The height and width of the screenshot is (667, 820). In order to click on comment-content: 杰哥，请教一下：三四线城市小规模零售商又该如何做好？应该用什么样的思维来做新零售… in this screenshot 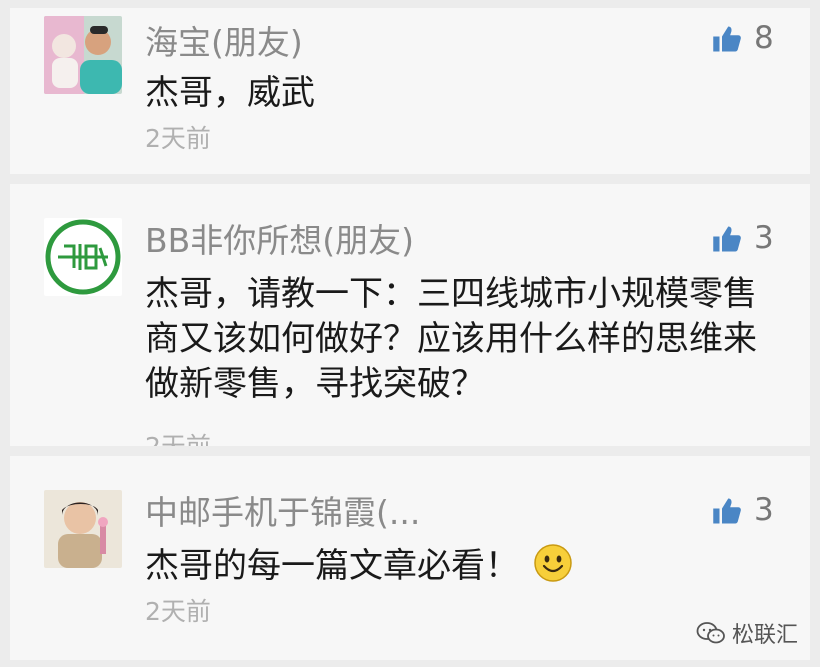, I will do `click(451, 339)`.